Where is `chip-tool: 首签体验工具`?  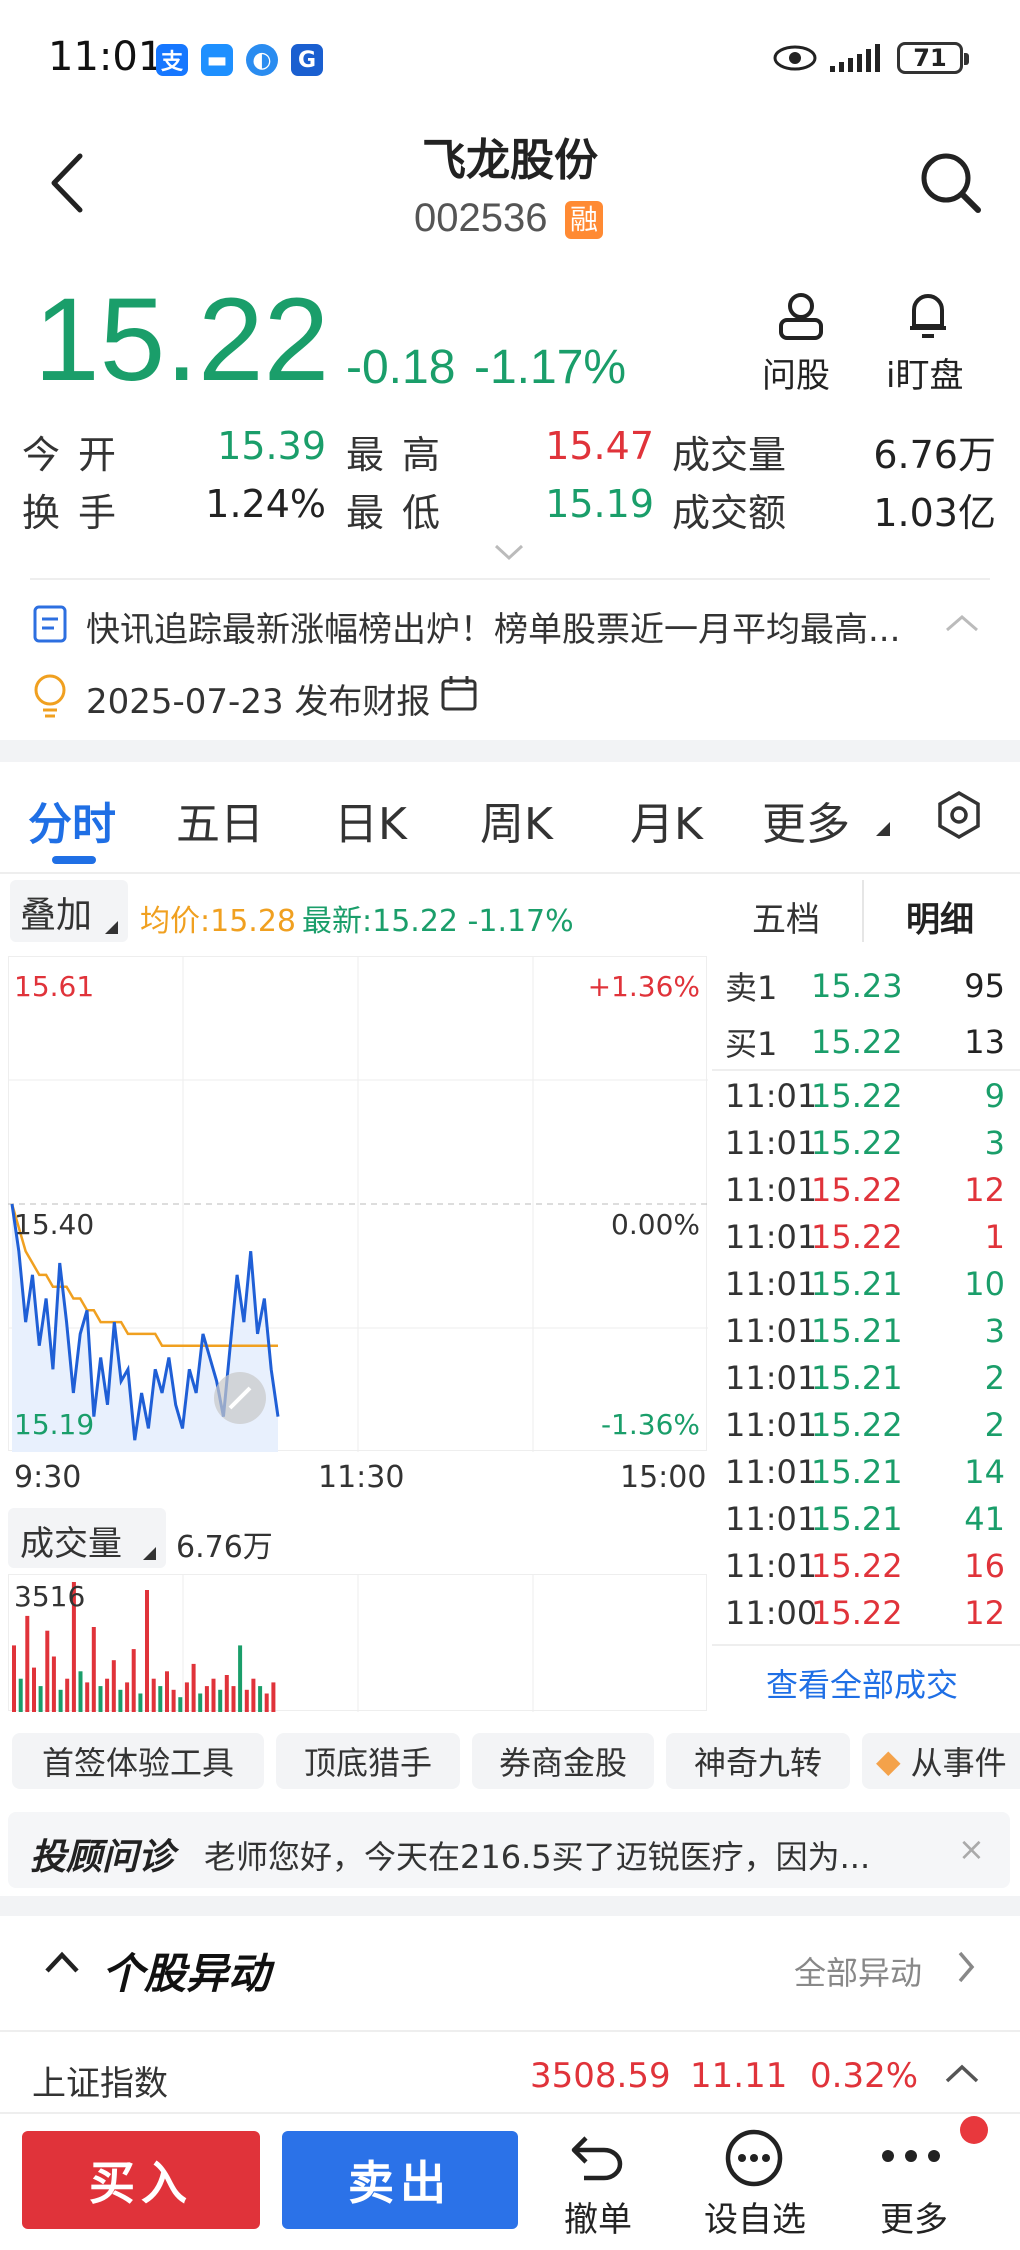 chip-tool: 首签体验工具 is located at coordinates (138, 1761).